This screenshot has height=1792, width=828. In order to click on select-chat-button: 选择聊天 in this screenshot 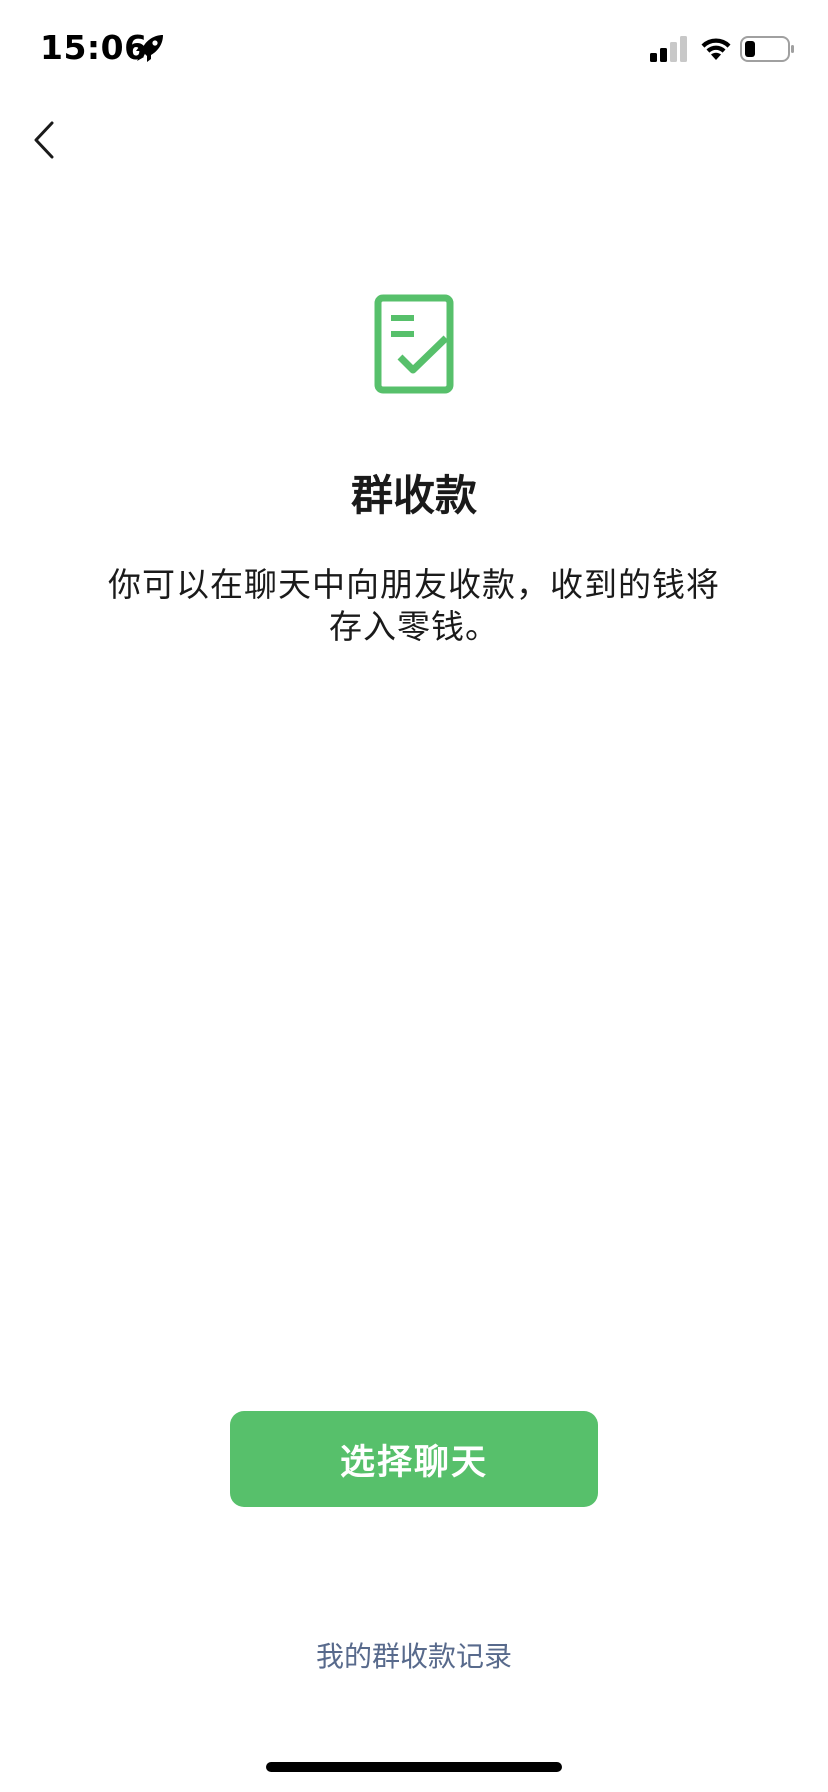, I will do `click(414, 1459)`.